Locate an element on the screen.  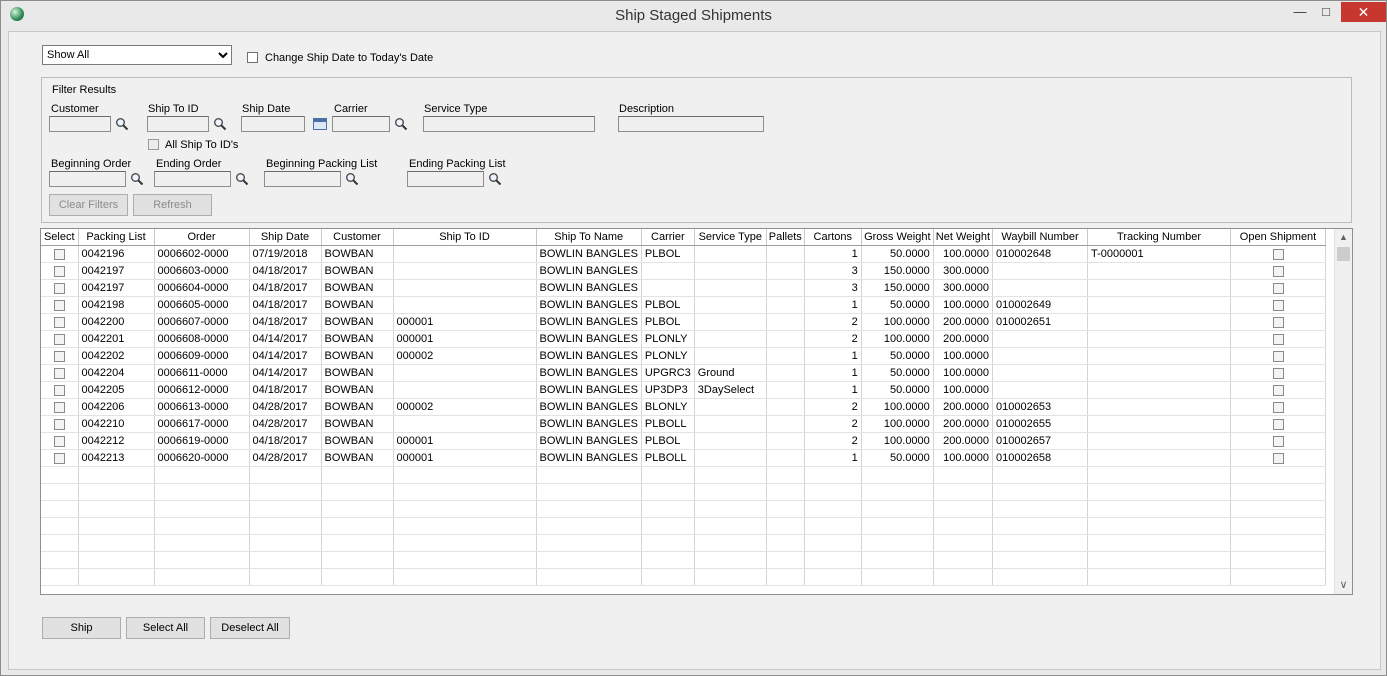
minimize-button: — is located at coordinates (1300, 12).